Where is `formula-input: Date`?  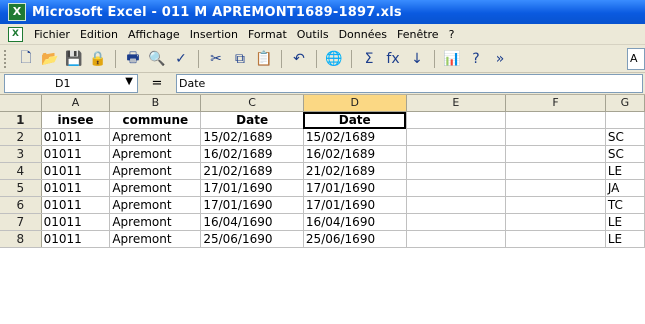 formula-input: Date is located at coordinates (409, 83).